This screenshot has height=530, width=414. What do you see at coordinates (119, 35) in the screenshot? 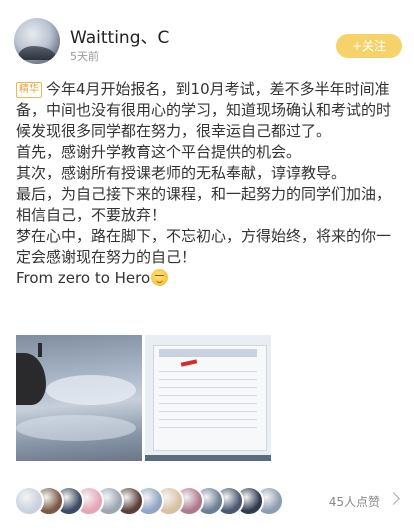
I see `author-username: Waitting、C` at bounding box center [119, 35].